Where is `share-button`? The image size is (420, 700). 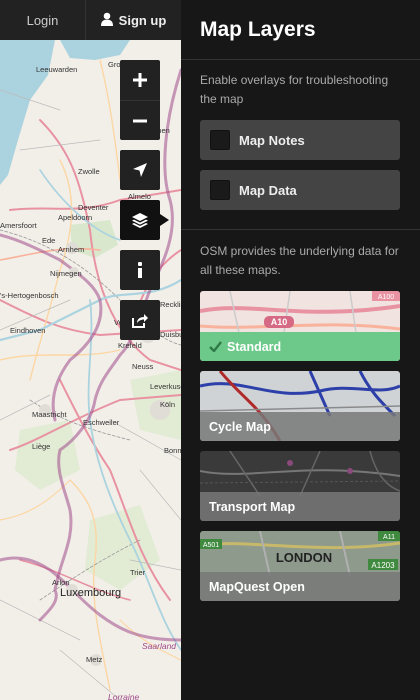 share-button is located at coordinates (140, 320).